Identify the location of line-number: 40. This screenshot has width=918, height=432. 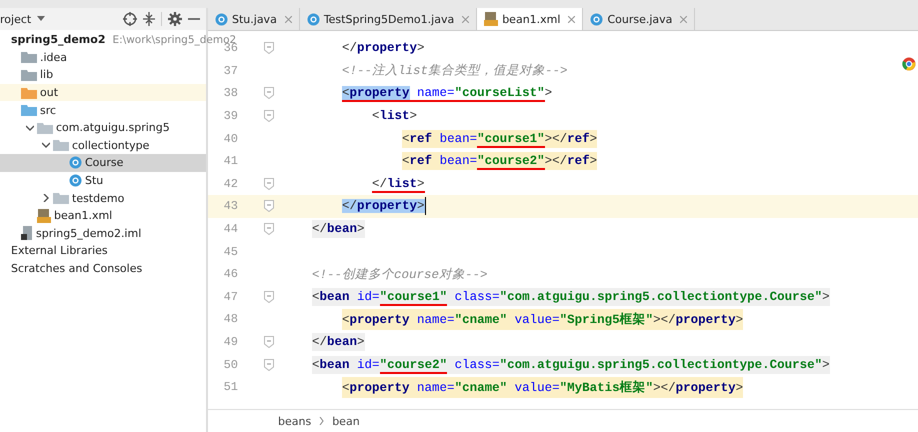
(230, 139).